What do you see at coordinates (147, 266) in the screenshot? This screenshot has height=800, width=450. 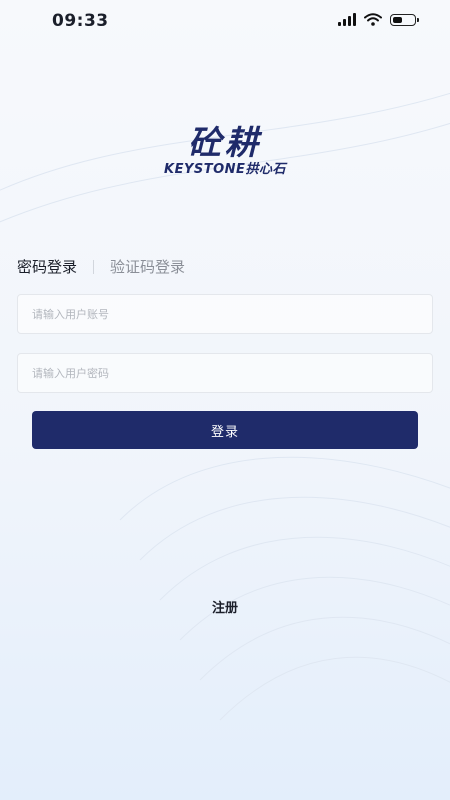 I see `tab-sms-code-login: 验证码登录` at bounding box center [147, 266].